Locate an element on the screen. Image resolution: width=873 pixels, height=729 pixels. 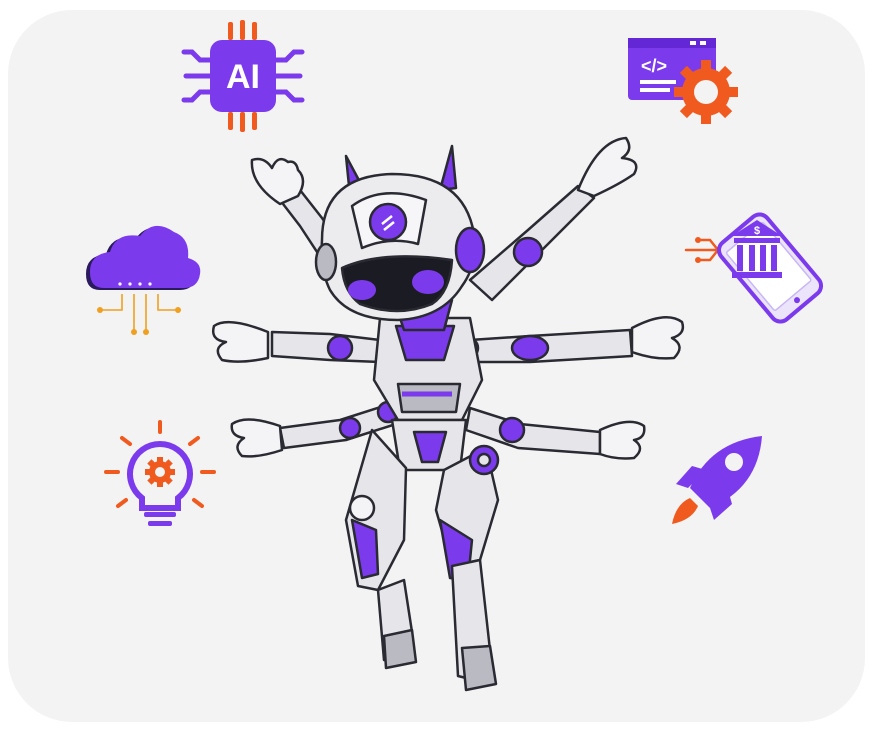
bank-dollar: $ is located at coordinates (757, 231).